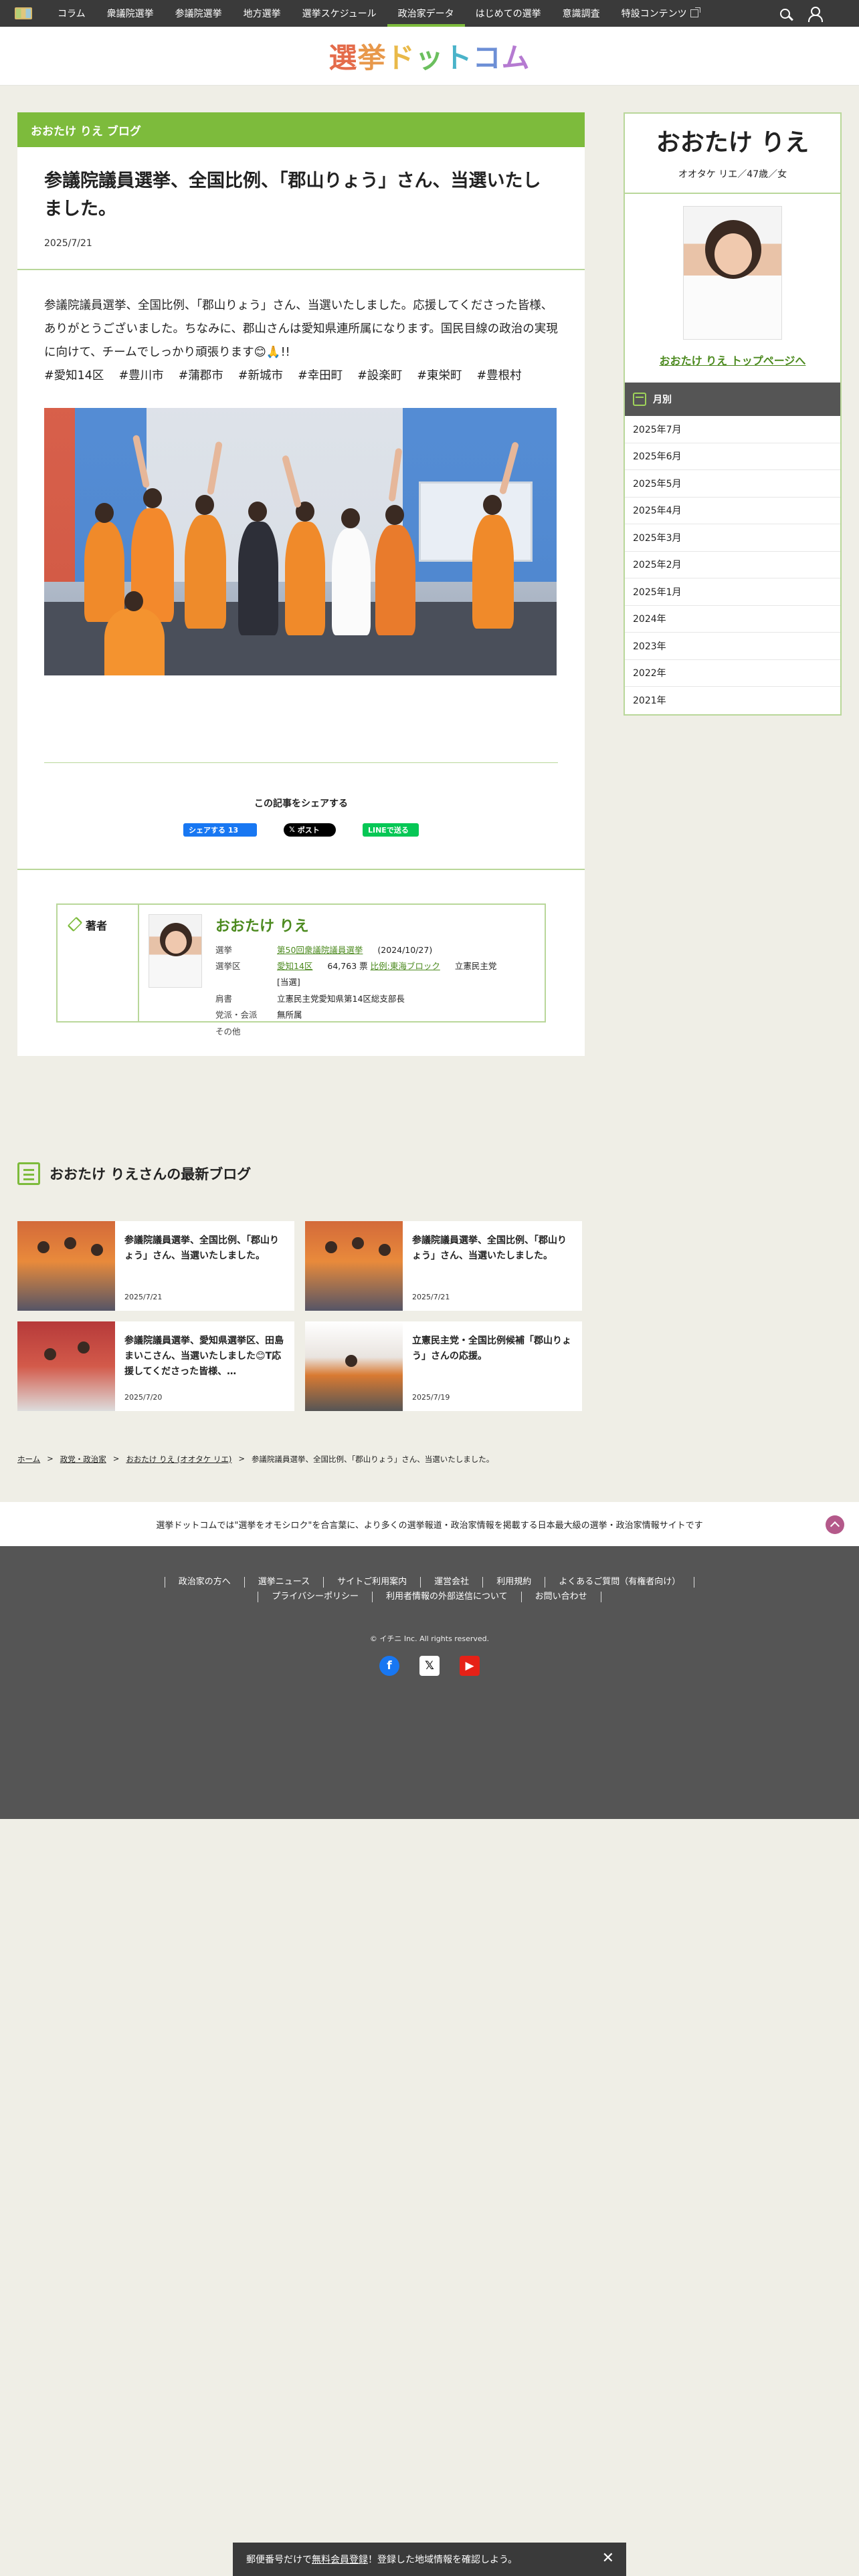 The width and height of the screenshot is (859, 2576). What do you see at coordinates (487, 57) in the screenshot?
I see `logo-char: コ` at bounding box center [487, 57].